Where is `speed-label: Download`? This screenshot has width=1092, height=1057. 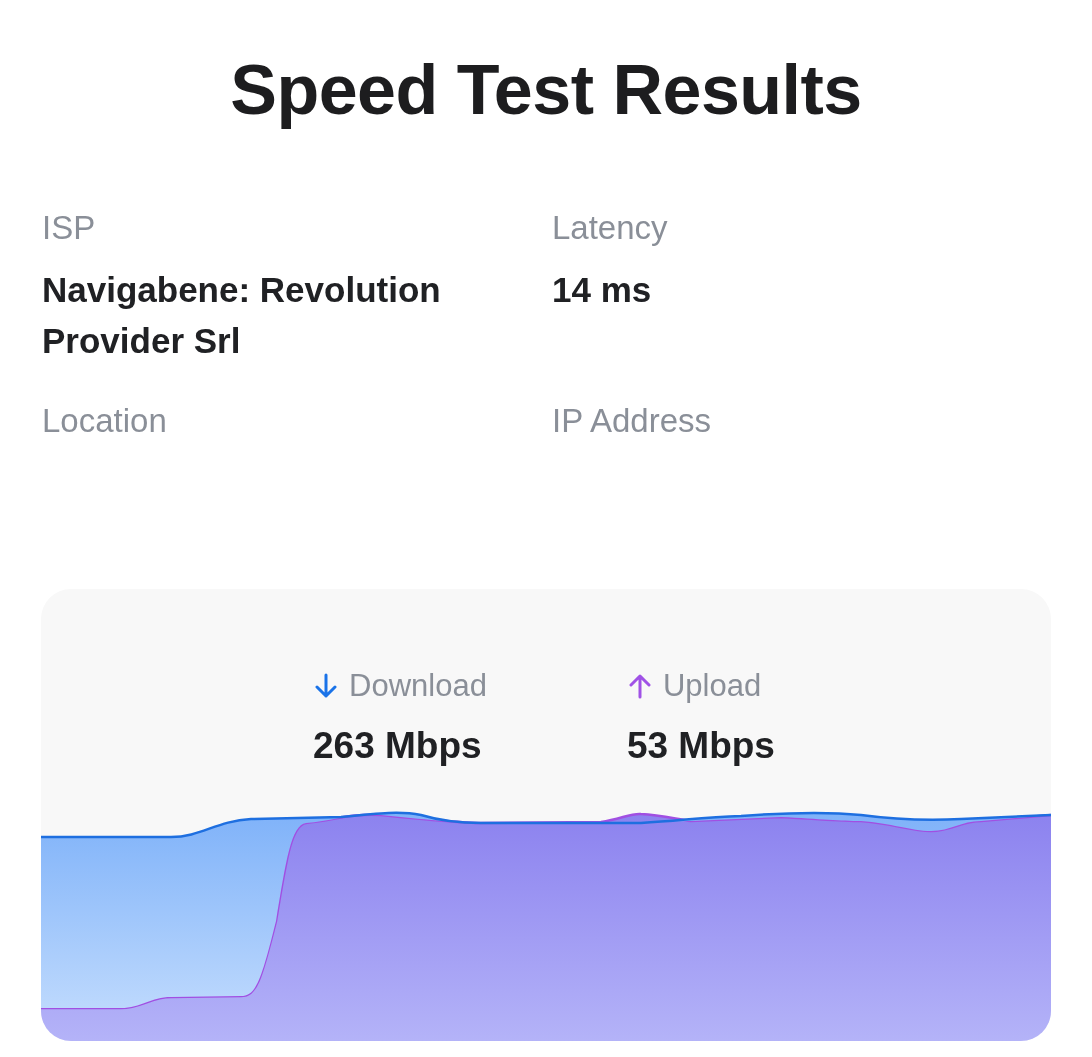
speed-label: Download is located at coordinates (418, 686).